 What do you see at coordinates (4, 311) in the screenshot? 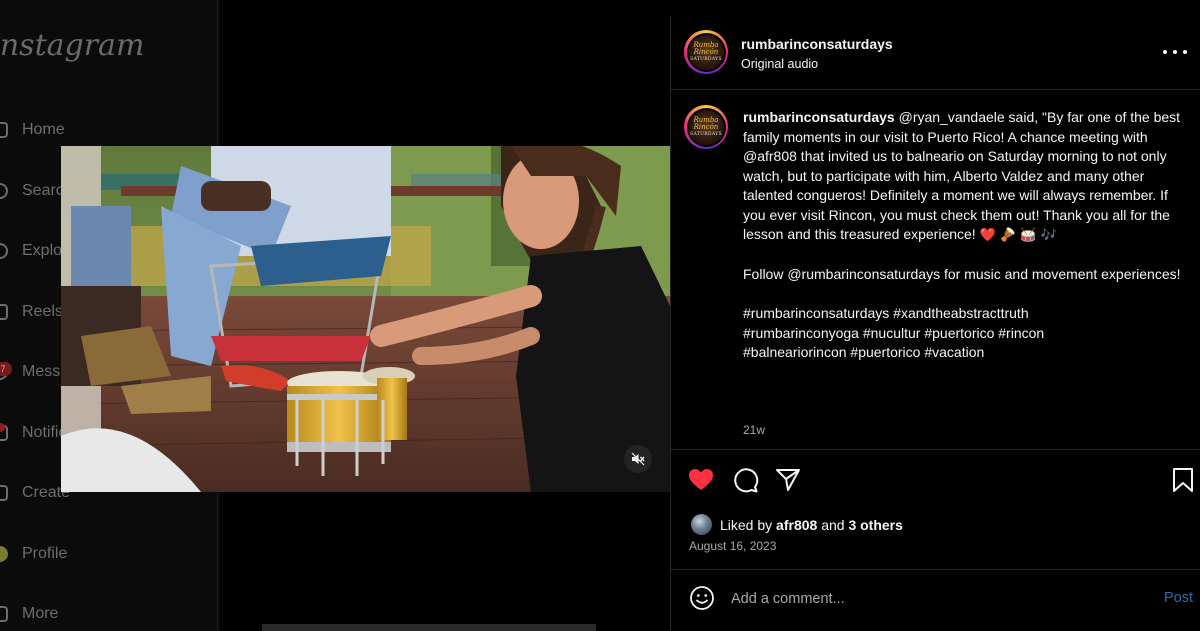
I see `reels-icon` at bounding box center [4, 311].